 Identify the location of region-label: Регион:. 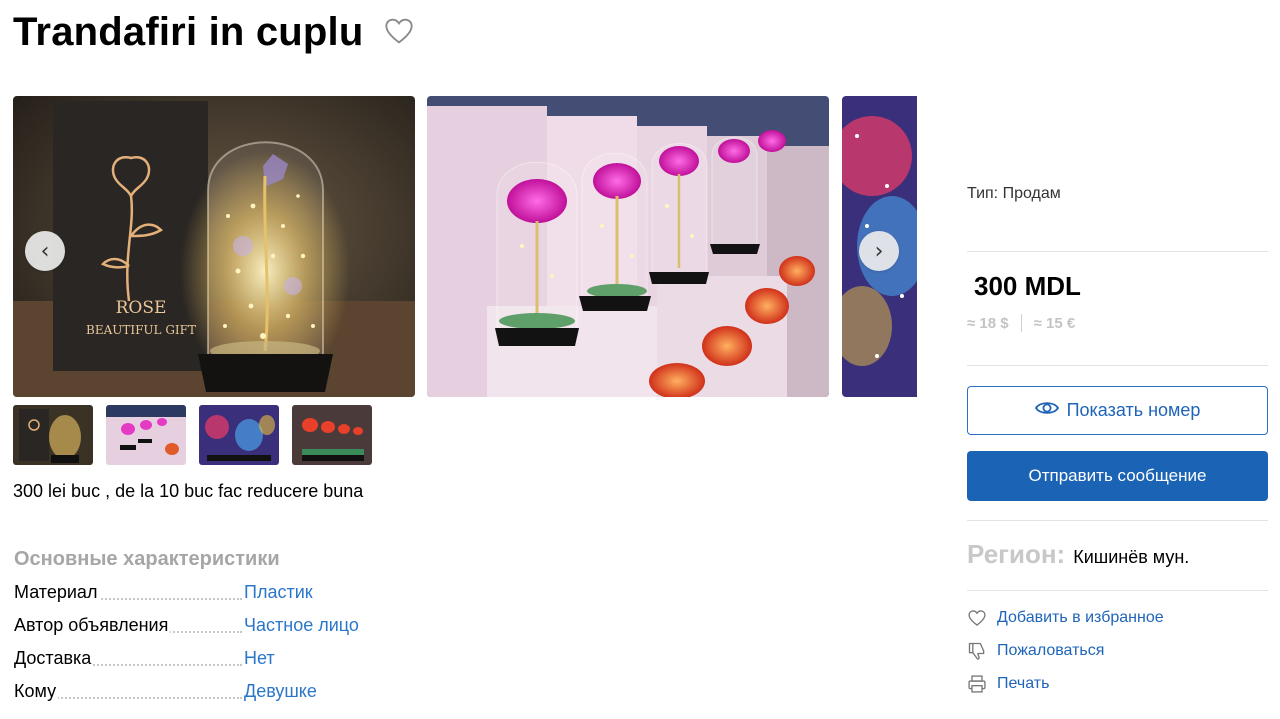
(1016, 554).